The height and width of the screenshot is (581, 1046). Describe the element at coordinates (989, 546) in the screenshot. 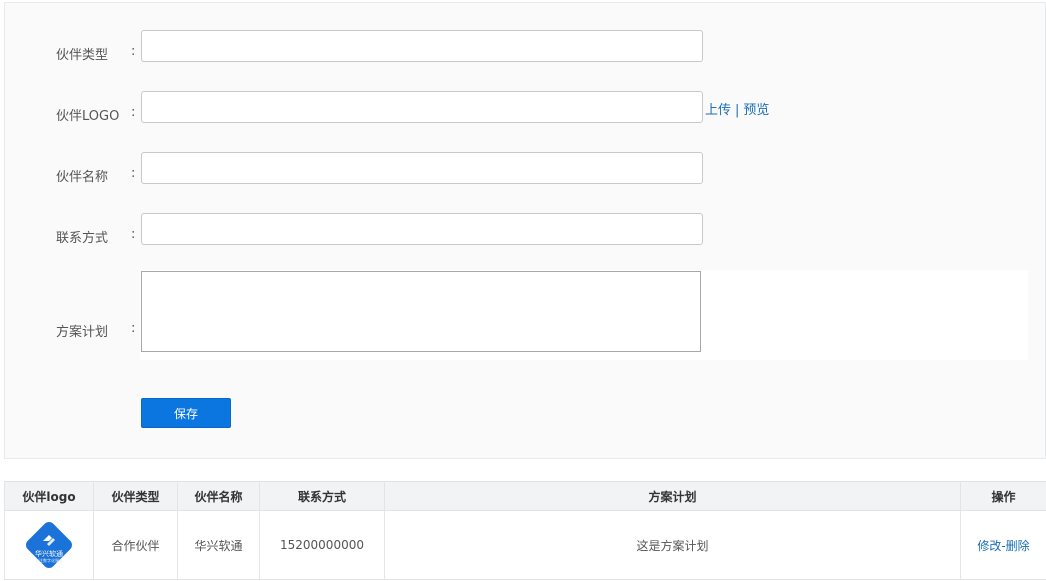

I see `edit-link: 修改` at that location.